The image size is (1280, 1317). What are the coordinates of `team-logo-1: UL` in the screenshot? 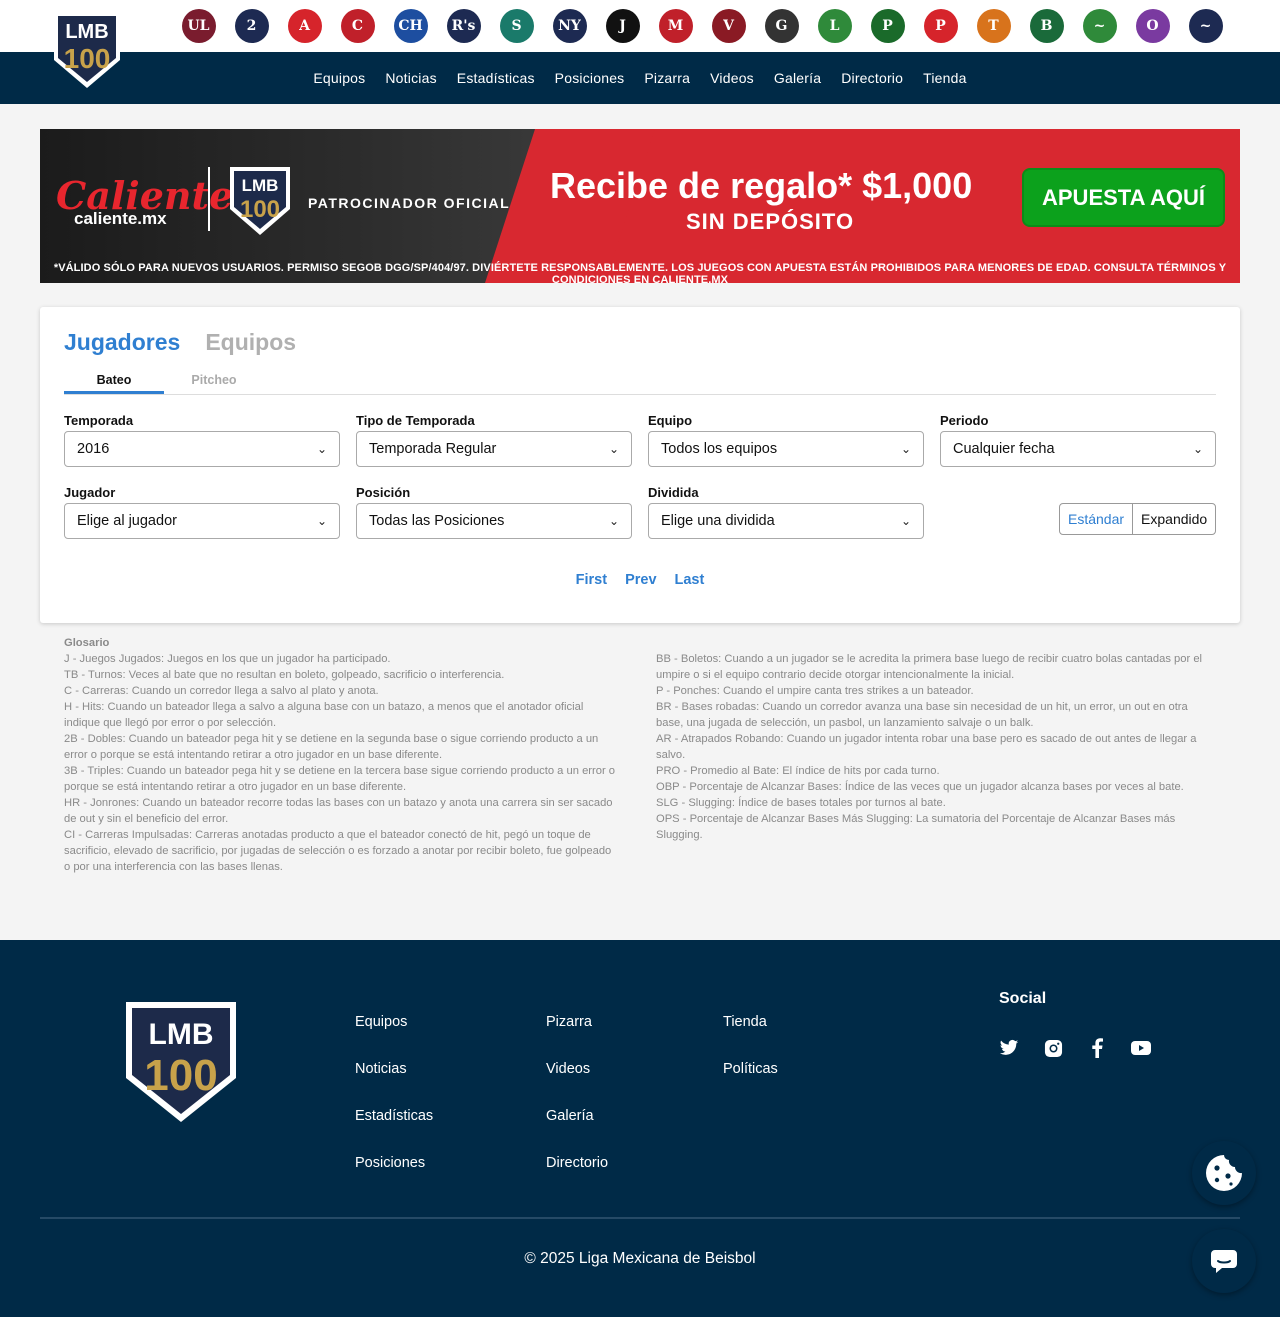 It's located at (198, 26).